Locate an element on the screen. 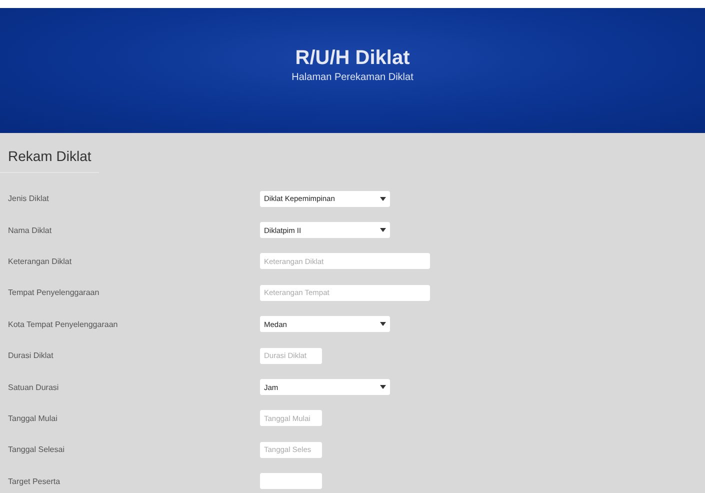 The height and width of the screenshot is (493, 705). field-label: Nama Diklat is located at coordinates (30, 230).